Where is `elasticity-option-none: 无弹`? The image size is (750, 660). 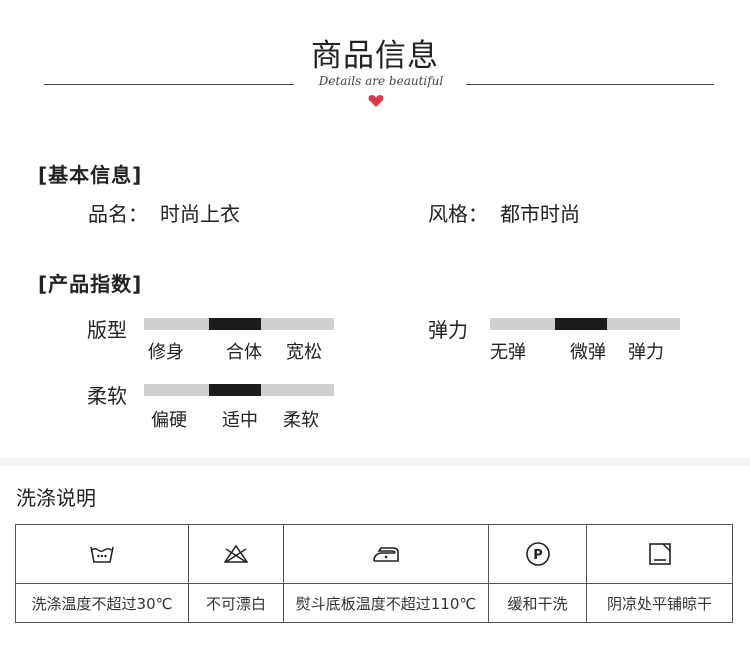
elasticity-option-none: 无弹 is located at coordinates (508, 352).